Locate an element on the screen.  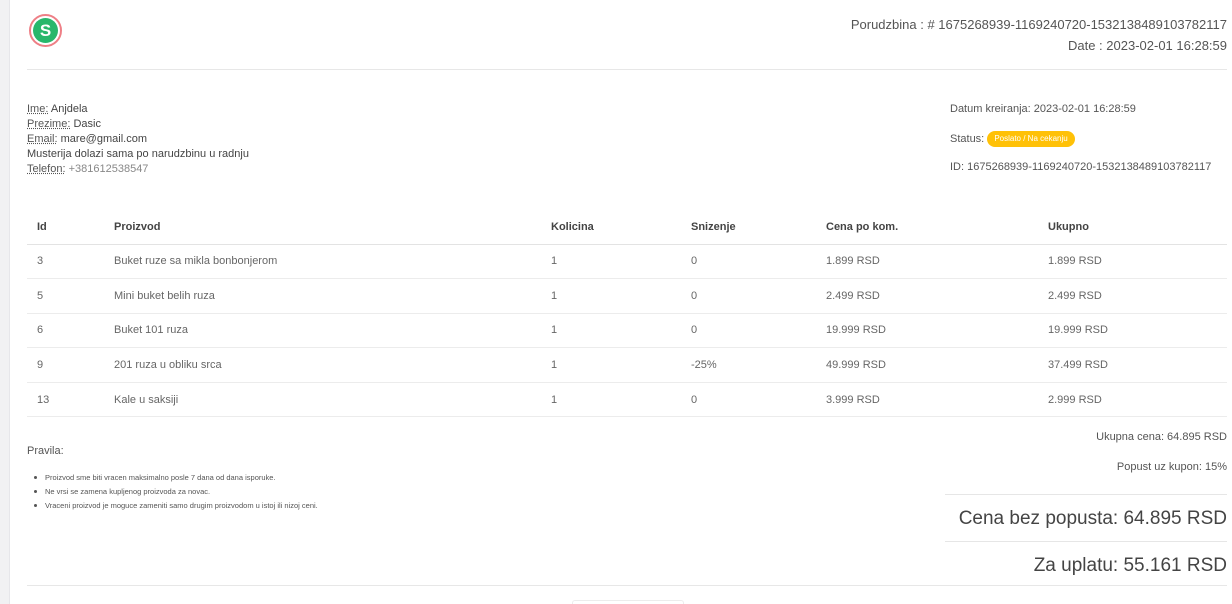
surname-label: Prezime: is located at coordinates (49, 124).